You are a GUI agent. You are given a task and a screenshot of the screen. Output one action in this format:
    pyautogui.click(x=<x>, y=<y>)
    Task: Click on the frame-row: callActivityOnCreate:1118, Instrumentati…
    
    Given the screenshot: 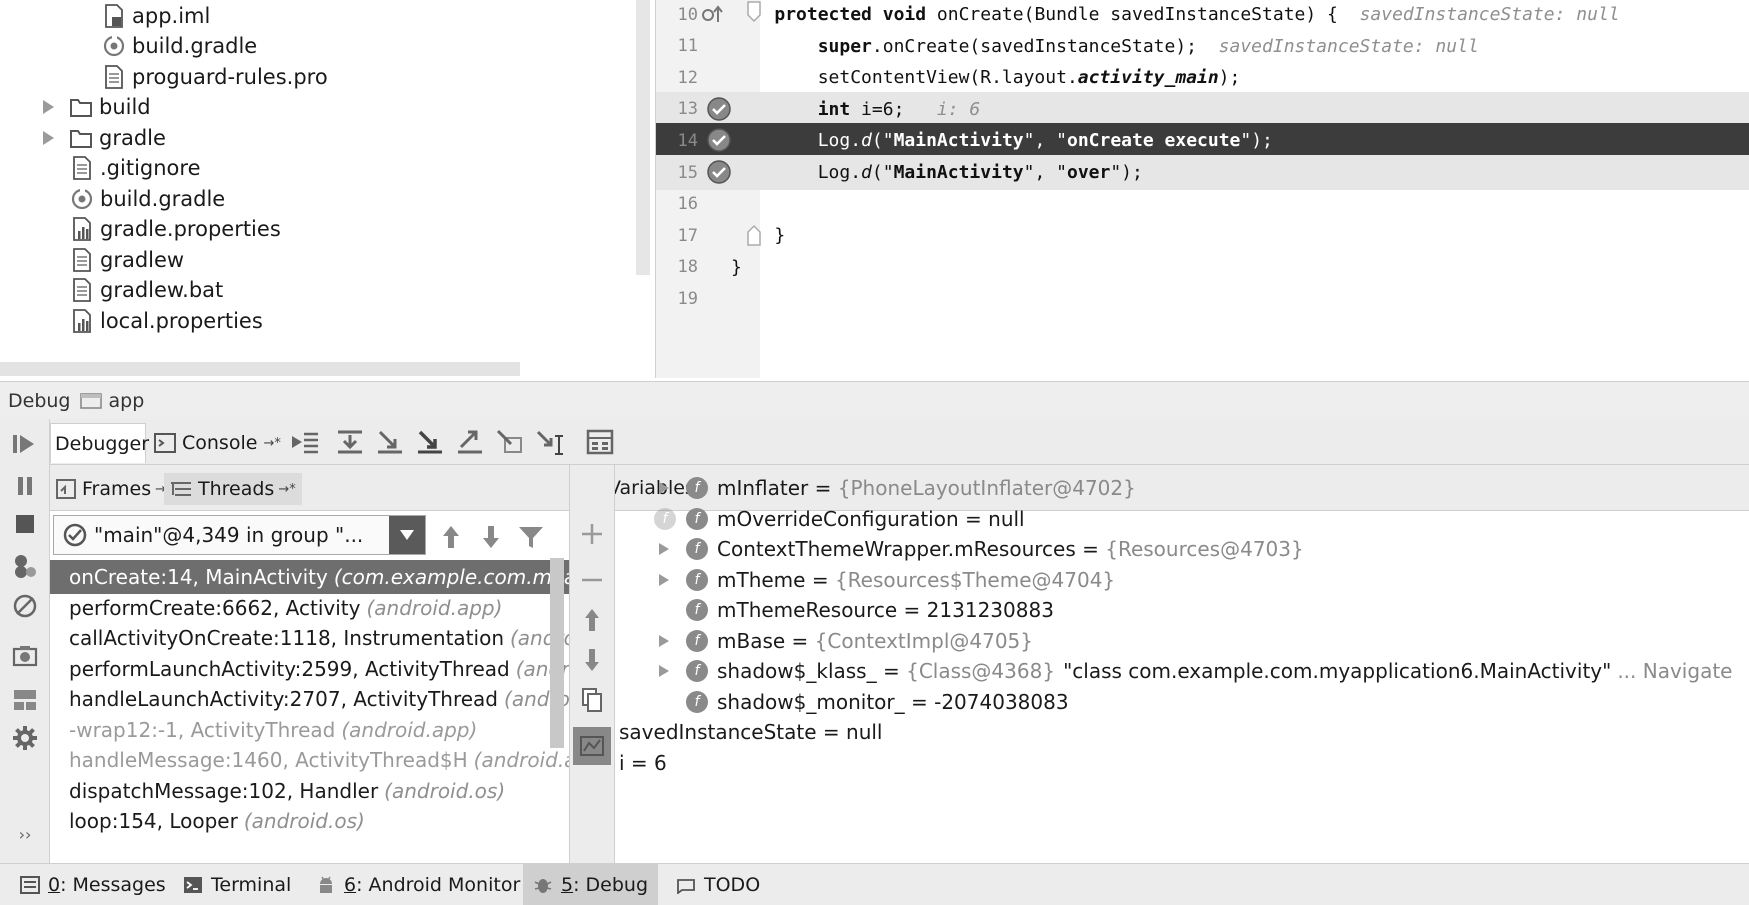 What is the action you would take?
    pyautogui.click(x=309, y=638)
    